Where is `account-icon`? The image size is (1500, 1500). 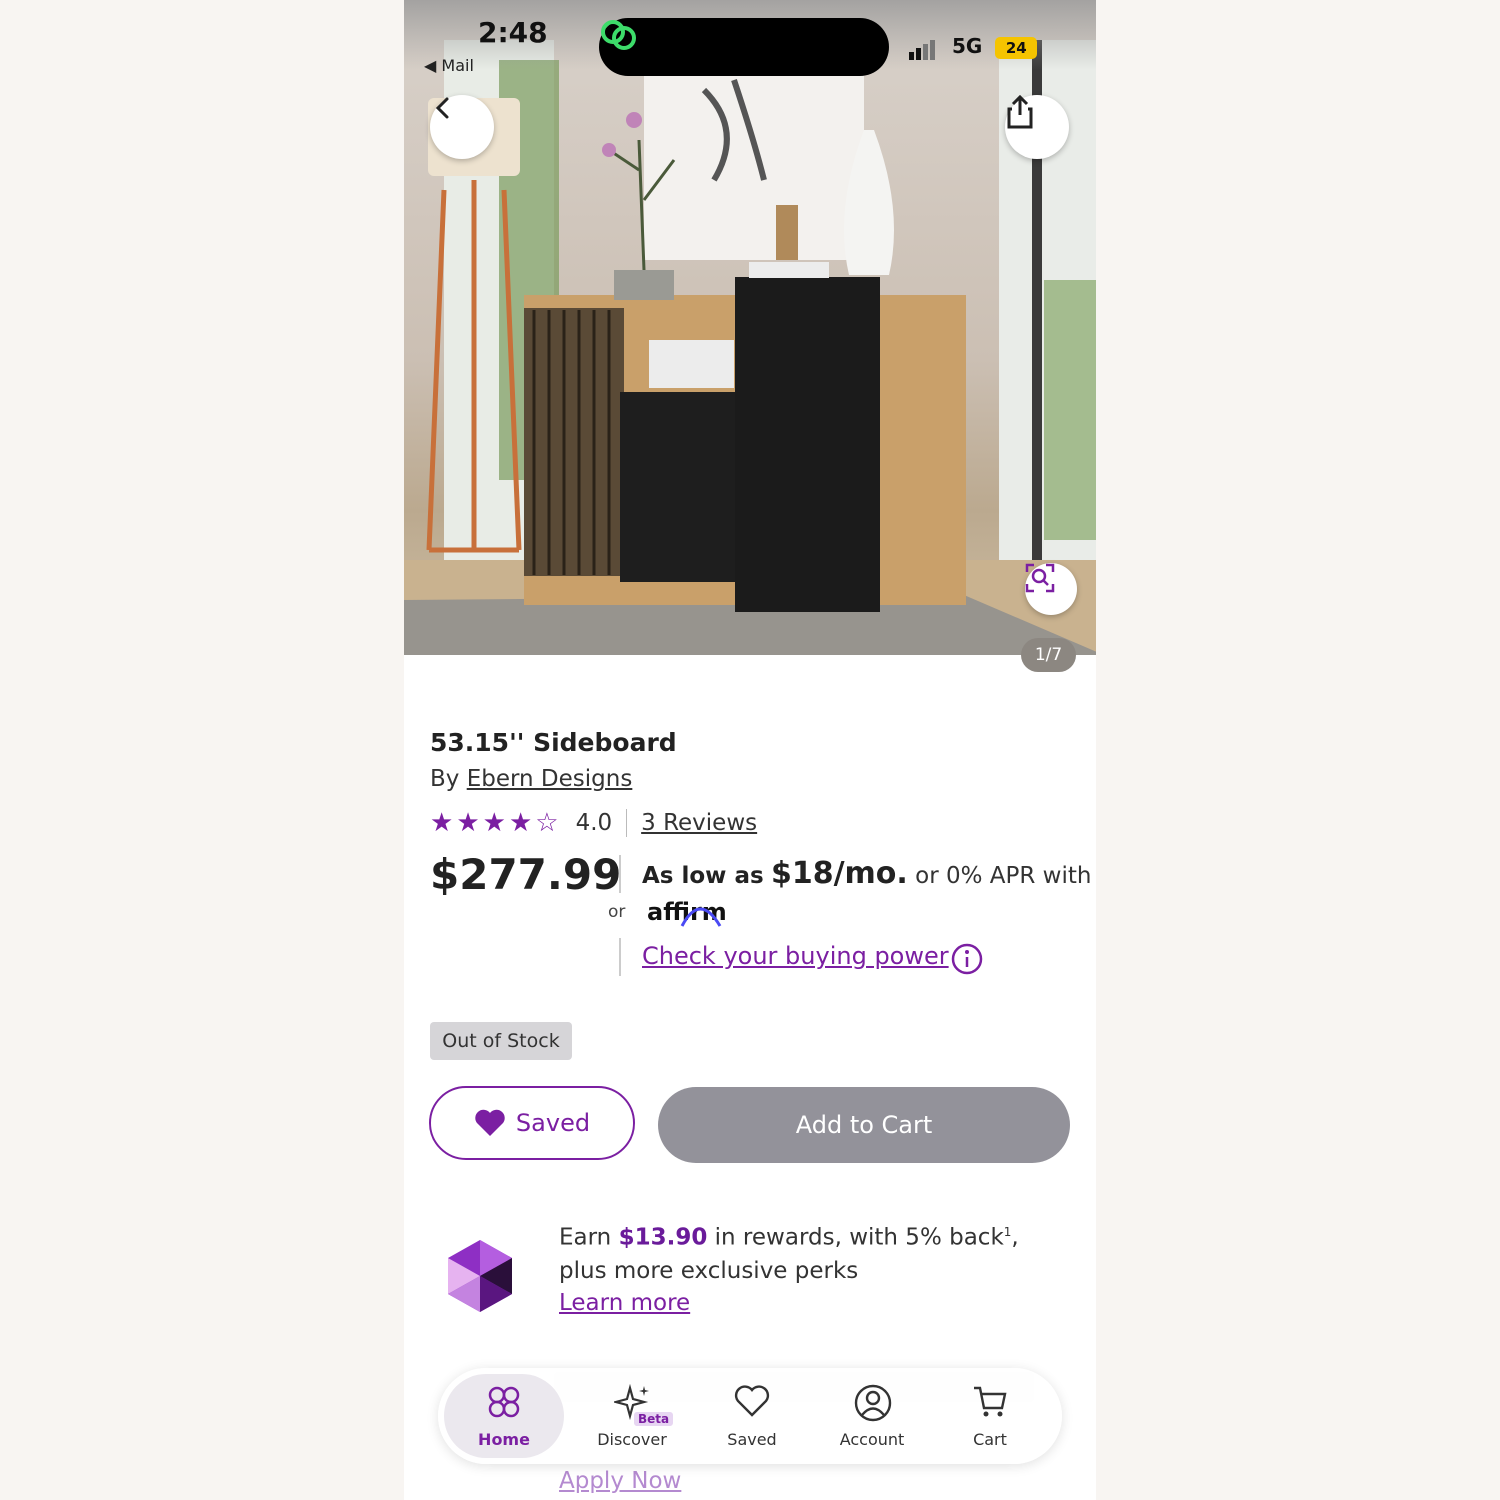 account-icon is located at coordinates (873, 1403).